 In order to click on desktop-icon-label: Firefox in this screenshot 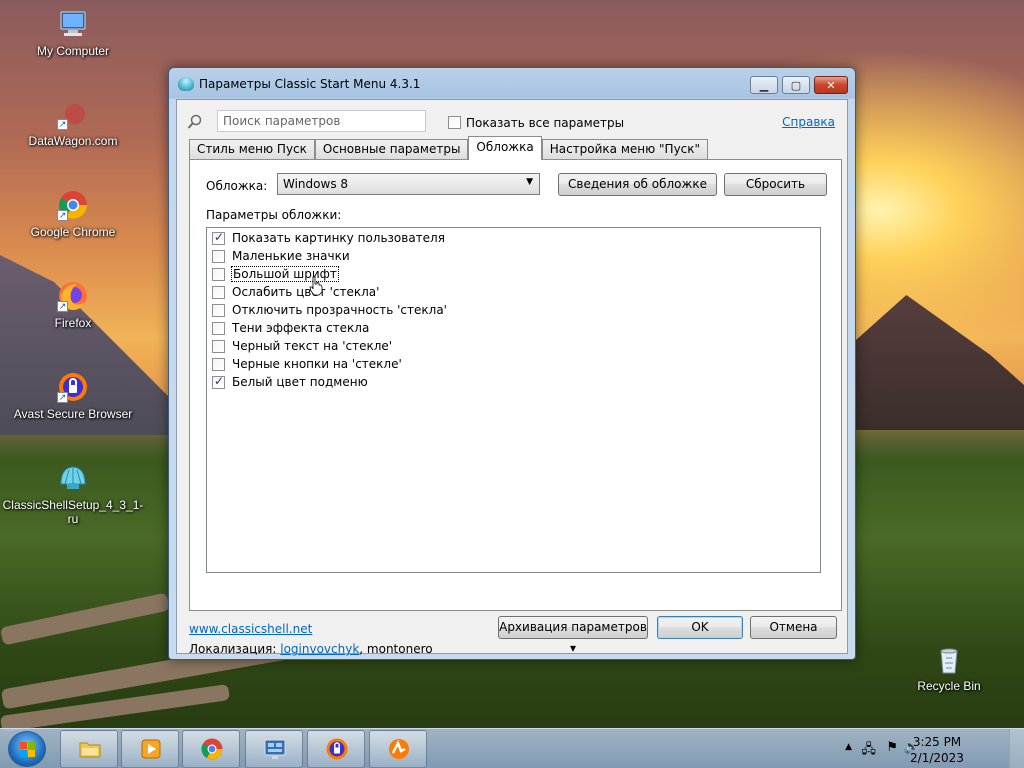, I will do `click(73, 323)`.